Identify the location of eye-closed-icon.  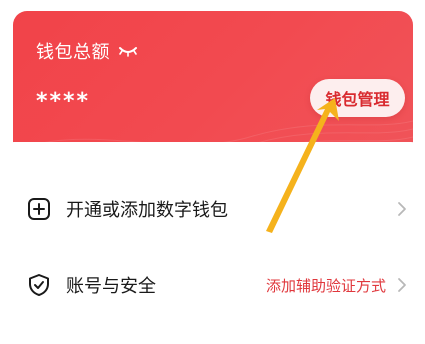
(128, 51).